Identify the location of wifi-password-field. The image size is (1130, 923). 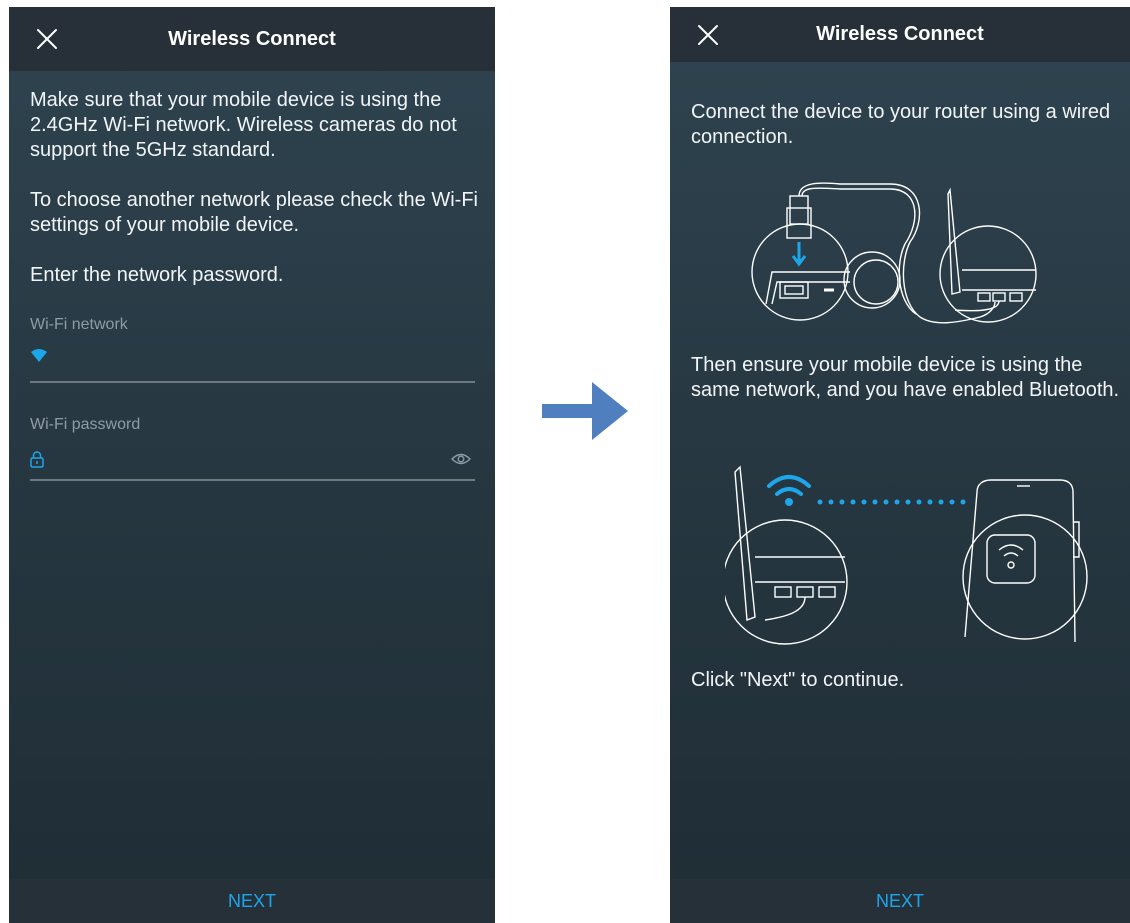
(247, 461).